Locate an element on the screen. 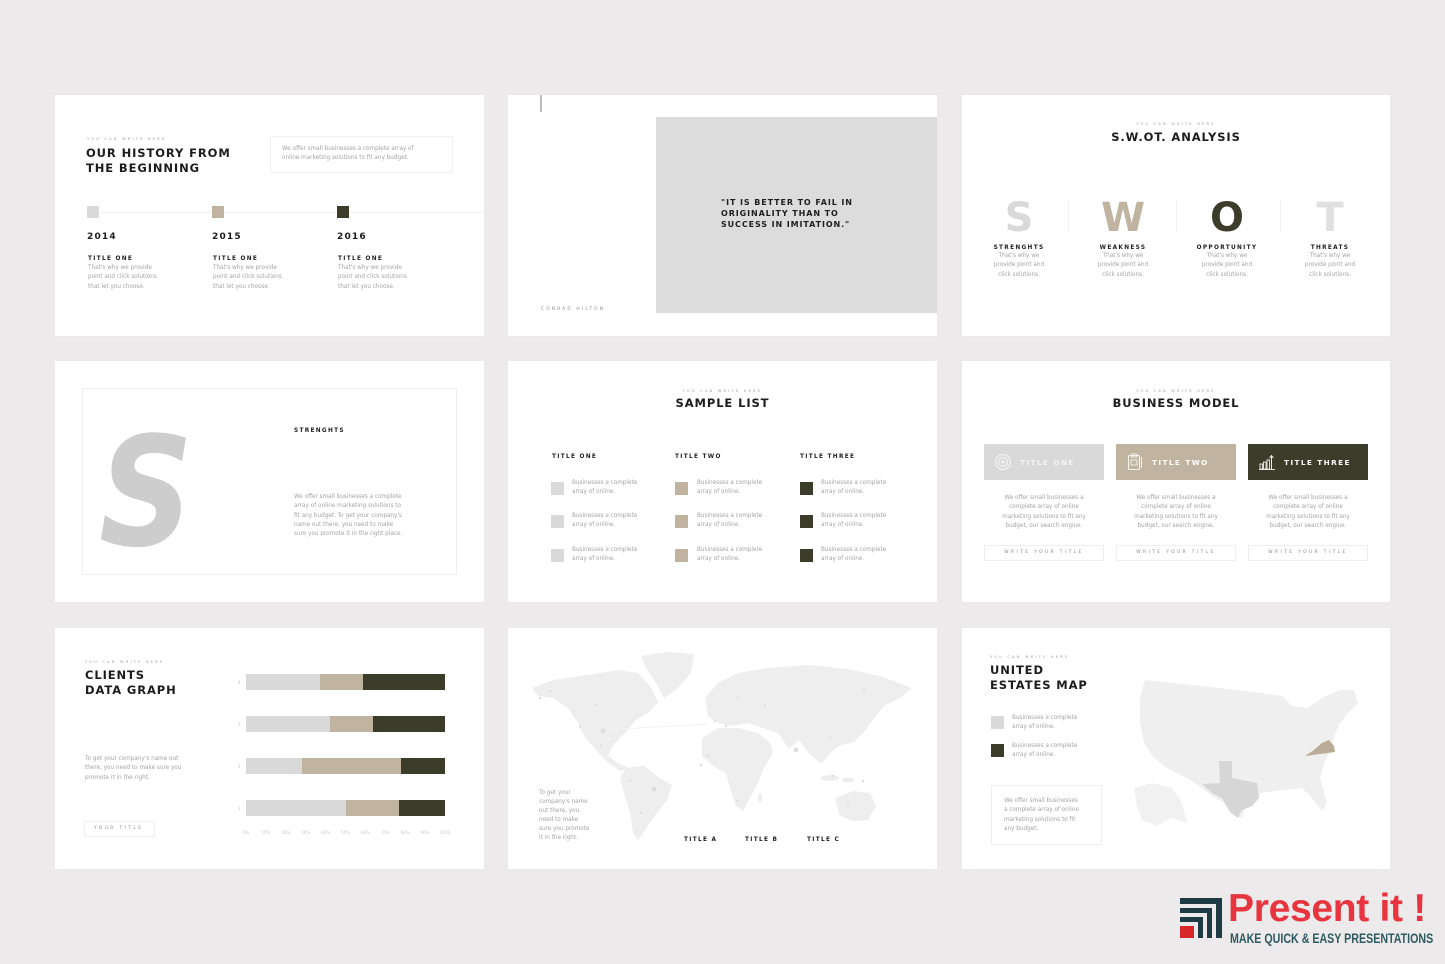  x-tick-label: 10% is located at coordinates (266, 832).